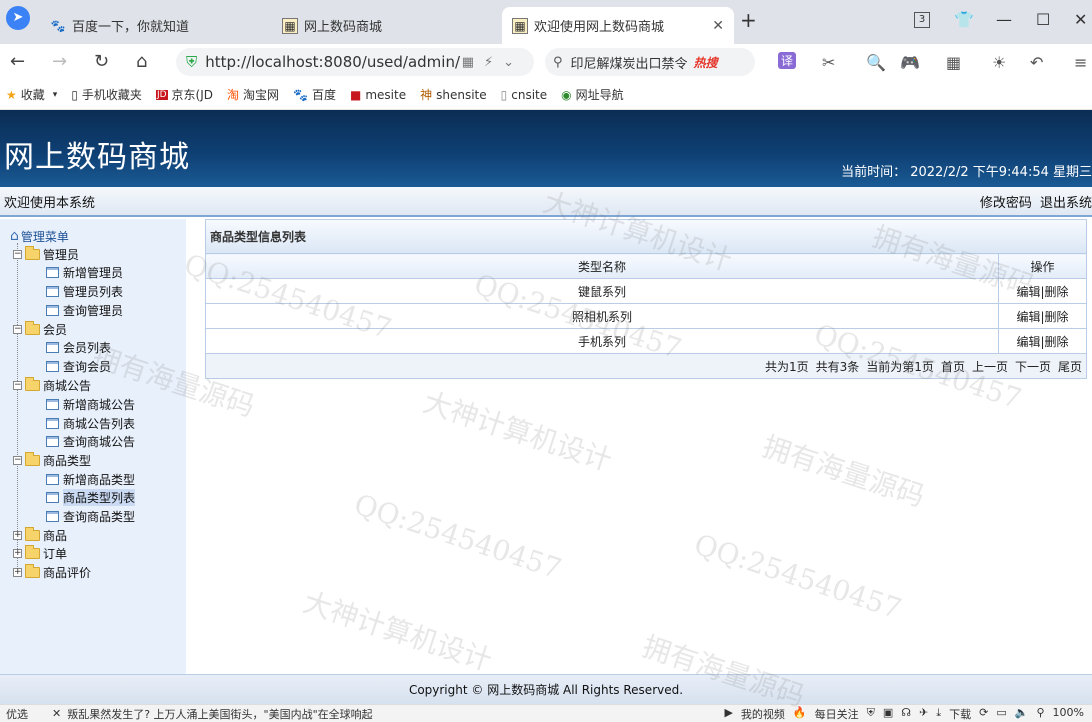  Describe the element at coordinates (141, 62) in the screenshot. I see `home-icon: ⌂` at that location.